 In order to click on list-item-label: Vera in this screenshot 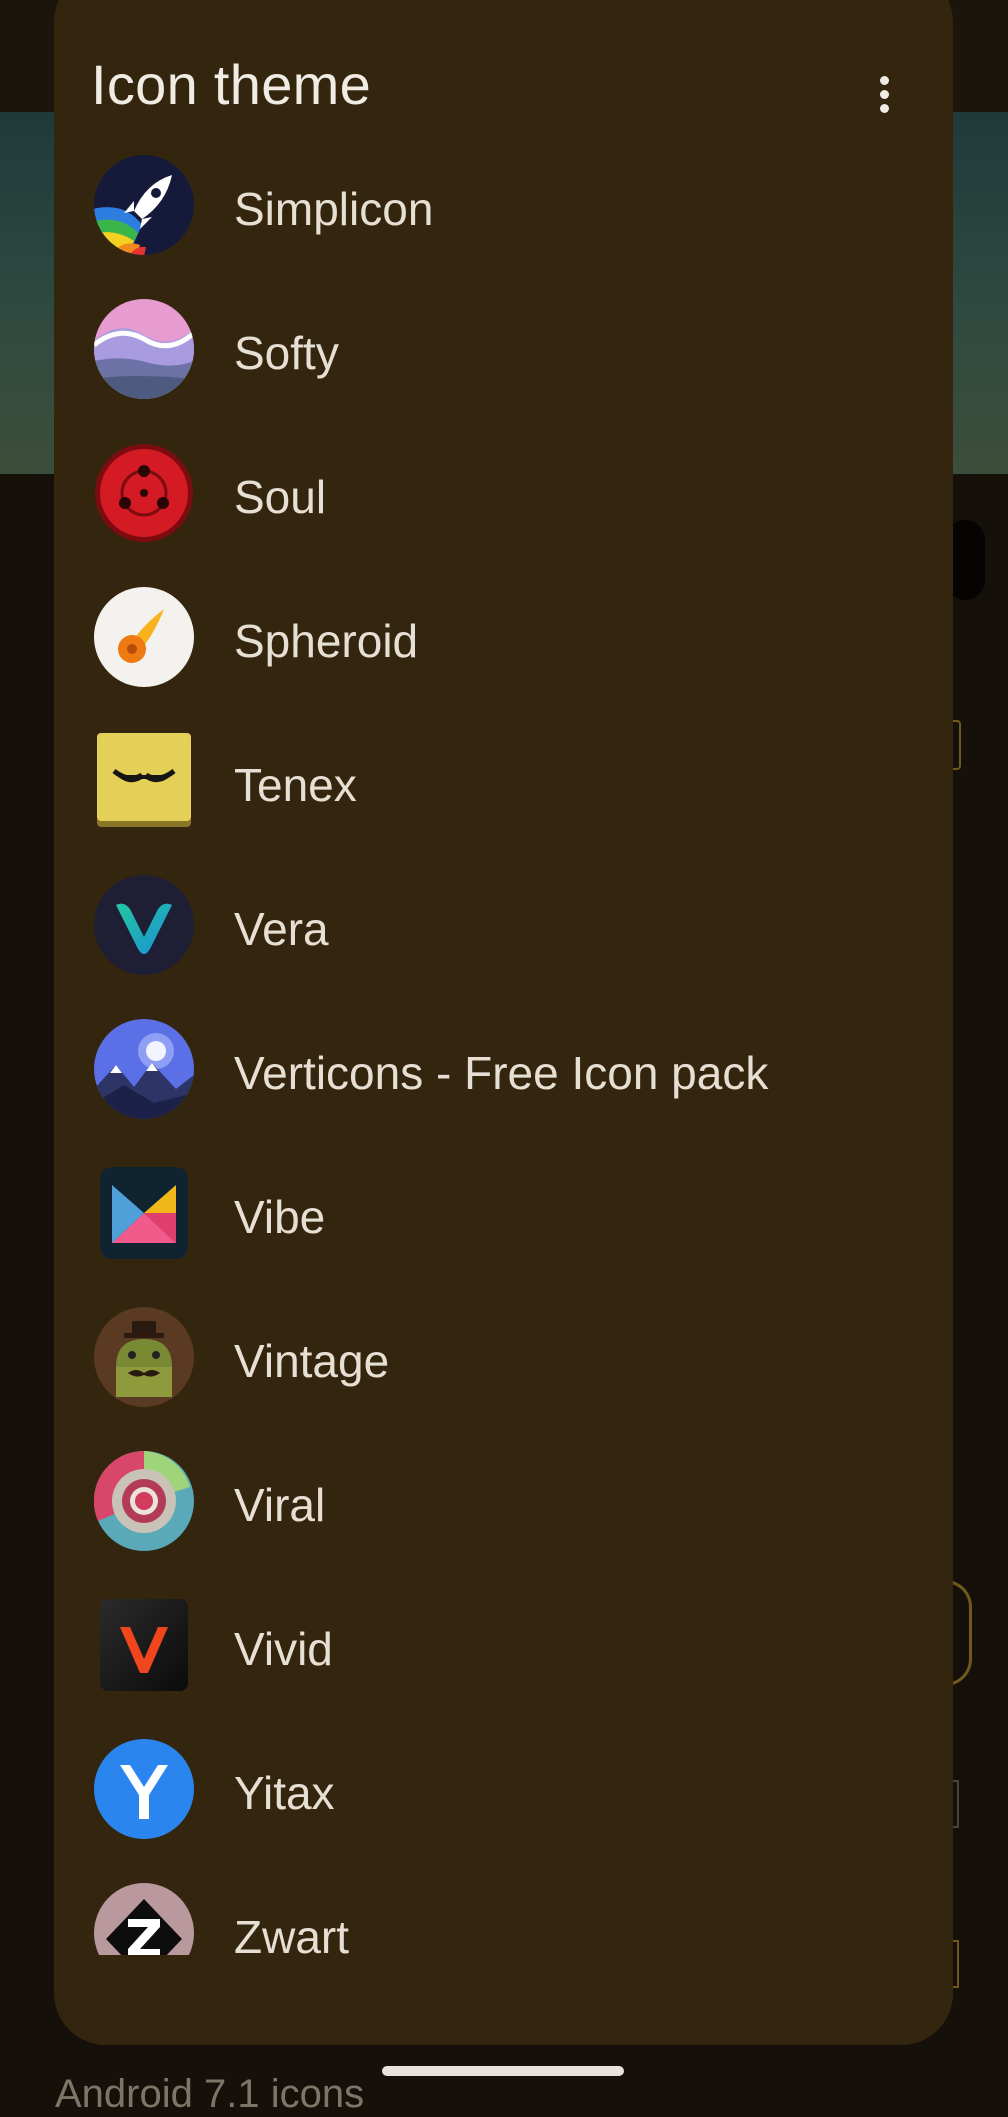, I will do `click(281, 929)`.